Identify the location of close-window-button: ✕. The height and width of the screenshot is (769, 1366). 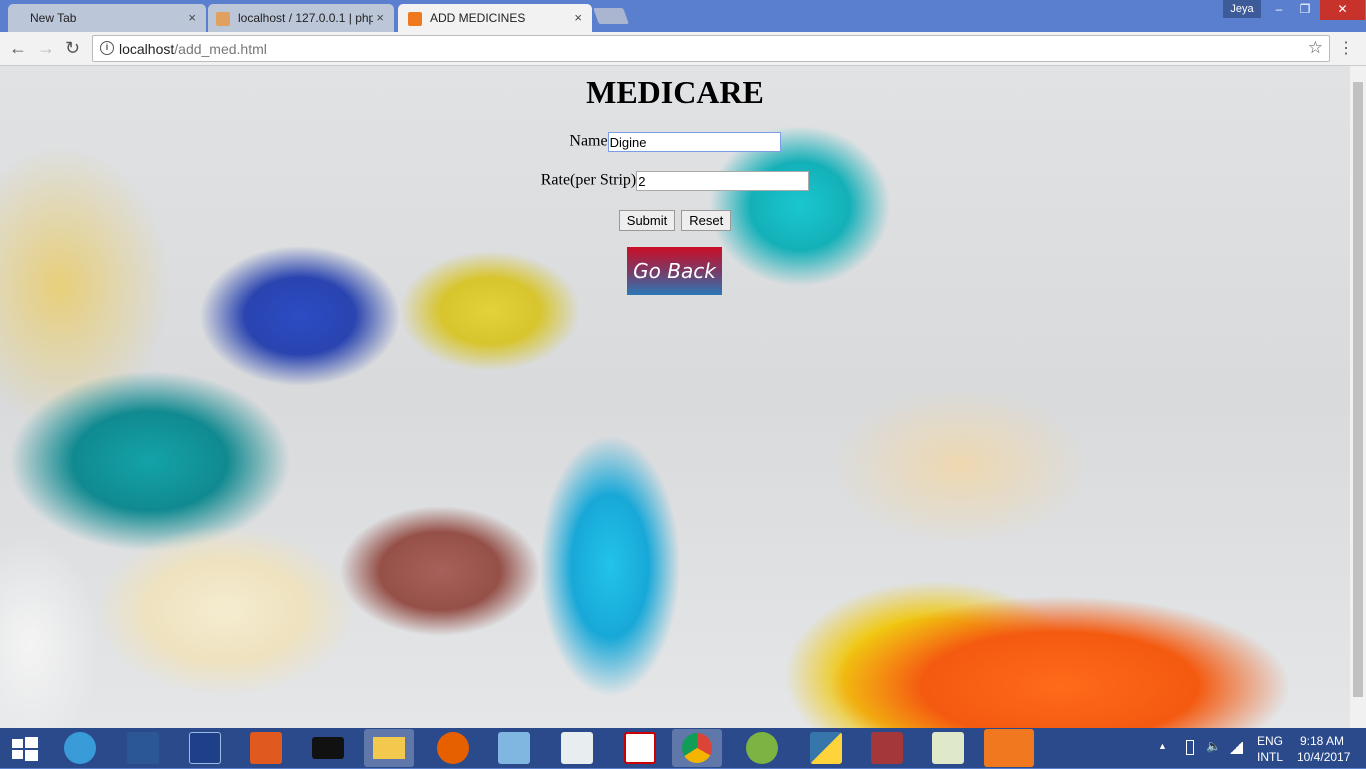
(1342, 10).